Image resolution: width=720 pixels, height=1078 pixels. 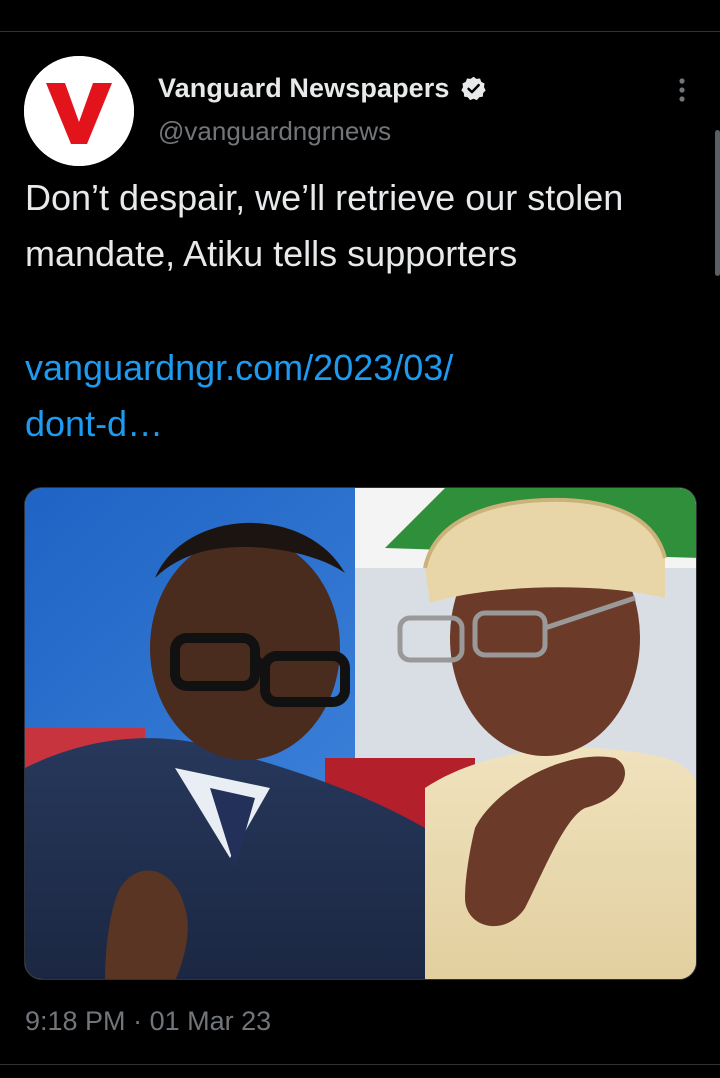 What do you see at coordinates (75, 1021) in the screenshot?
I see `tweet-time: 9:18 PM` at bounding box center [75, 1021].